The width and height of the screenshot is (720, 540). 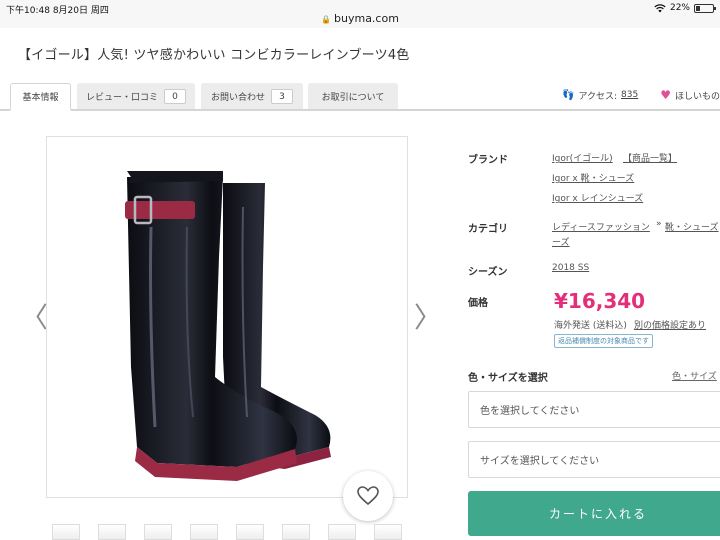 I want to click on brand-label: ブランド, so click(x=488, y=160).